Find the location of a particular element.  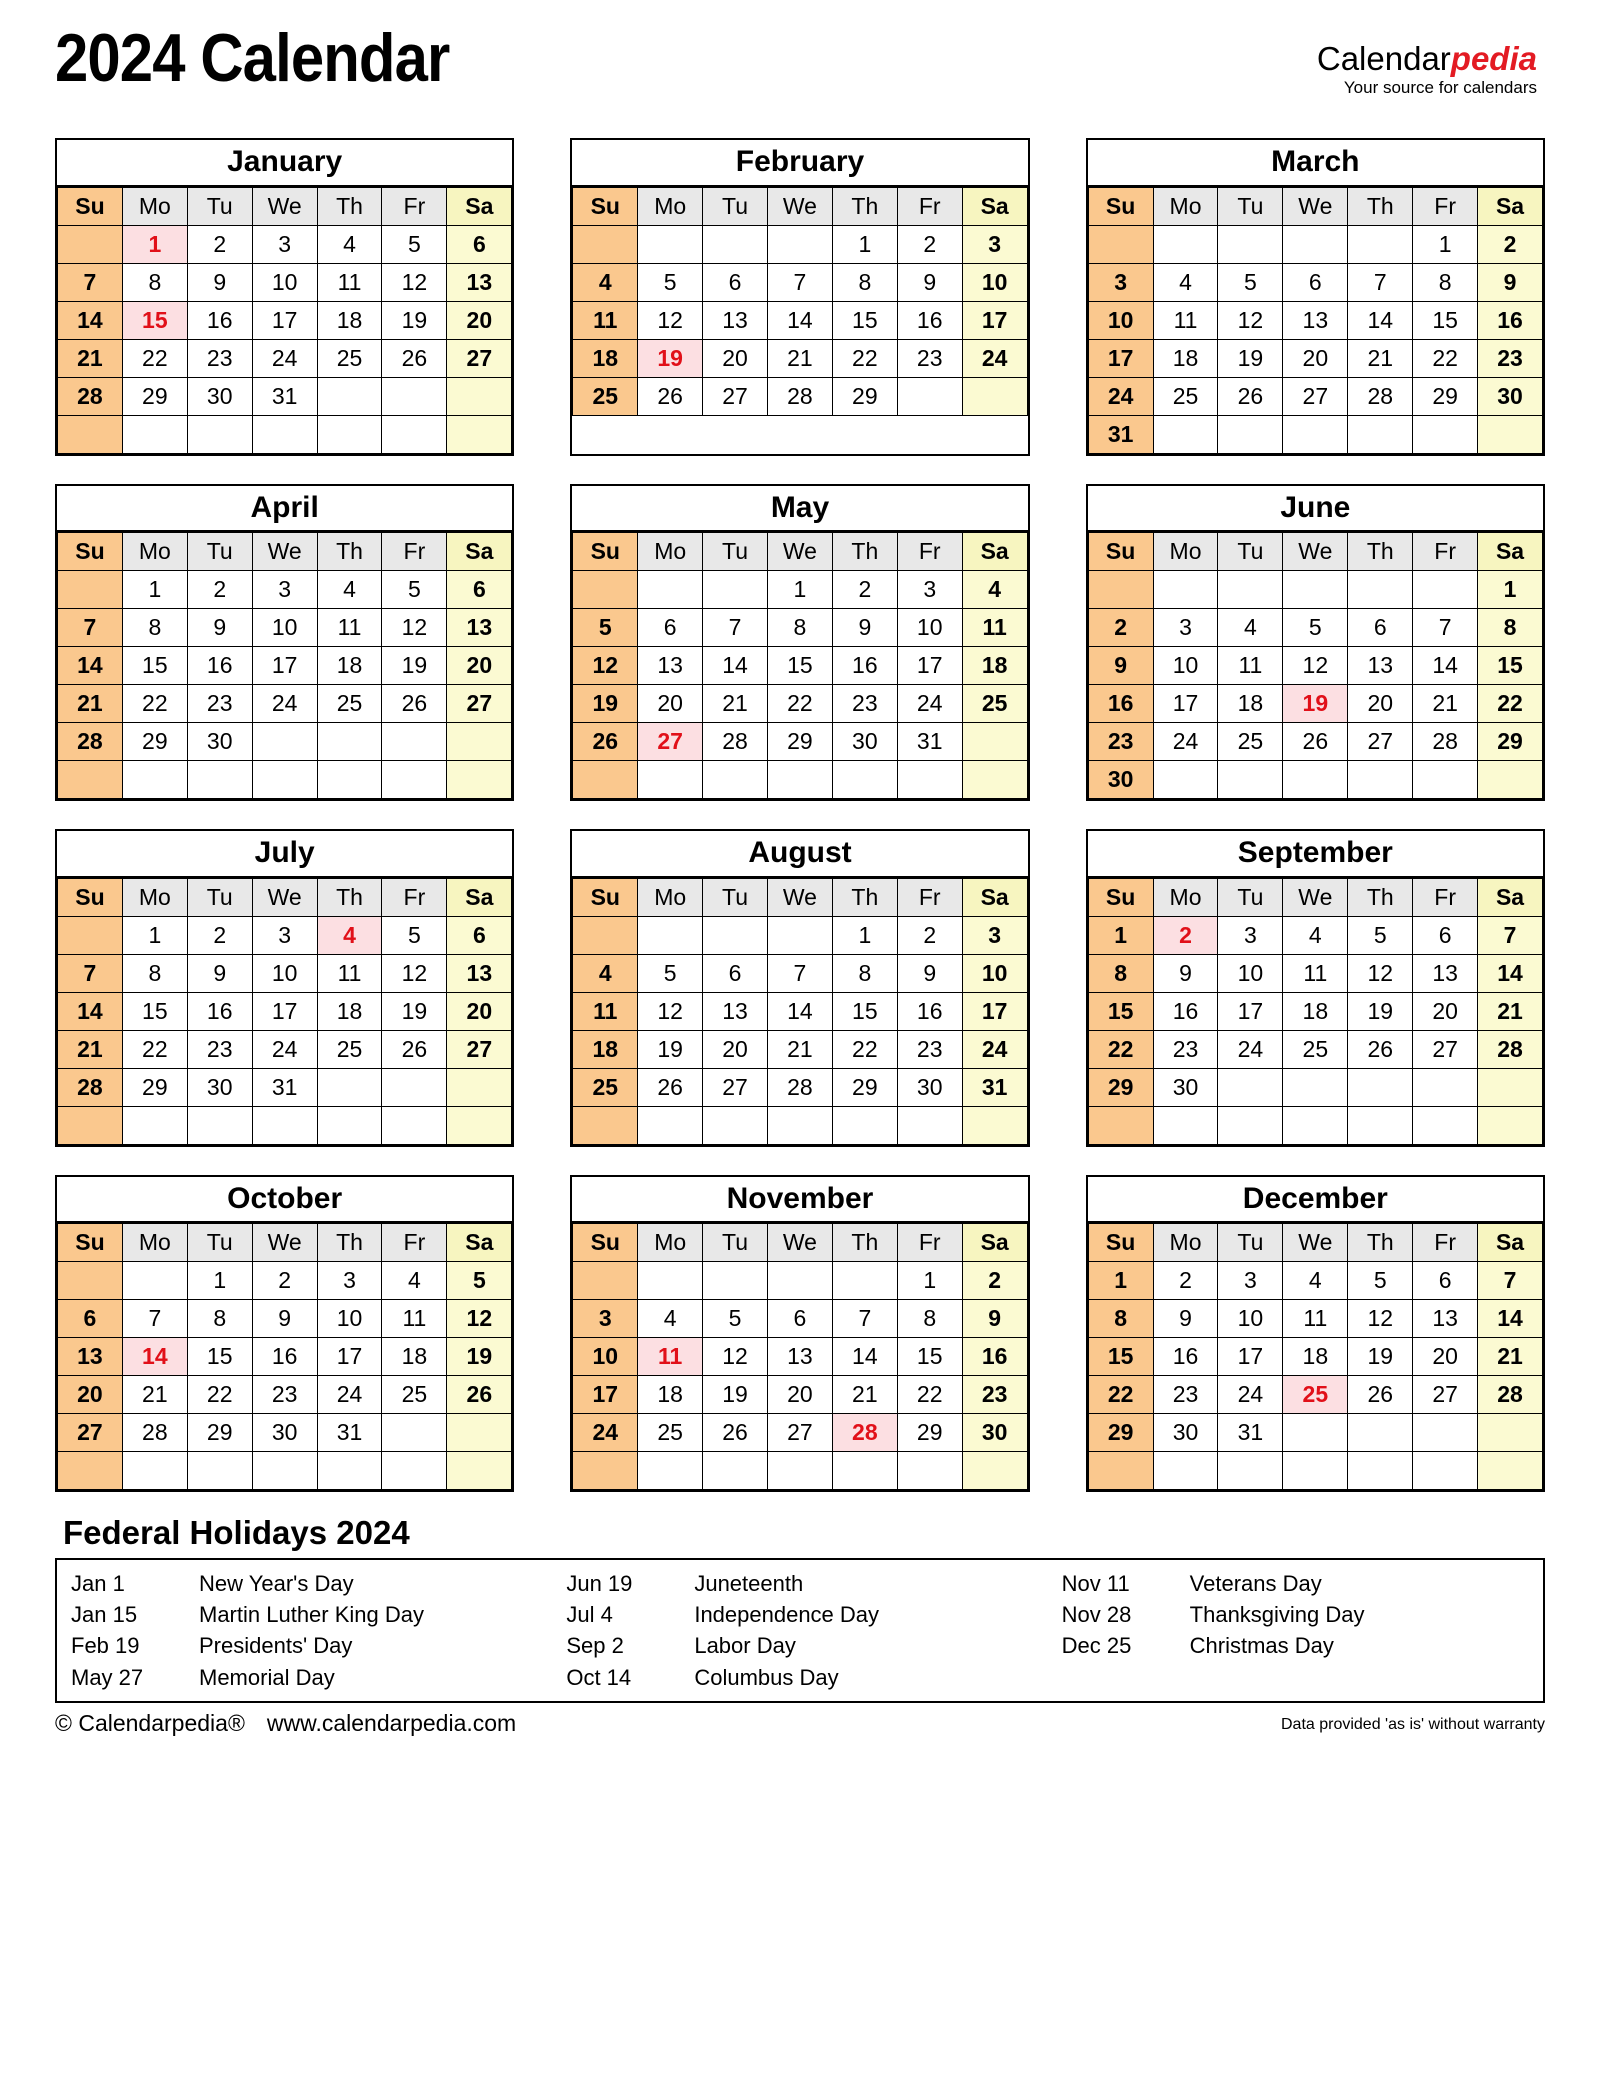

day-cell: 20 is located at coordinates (90, 1394).